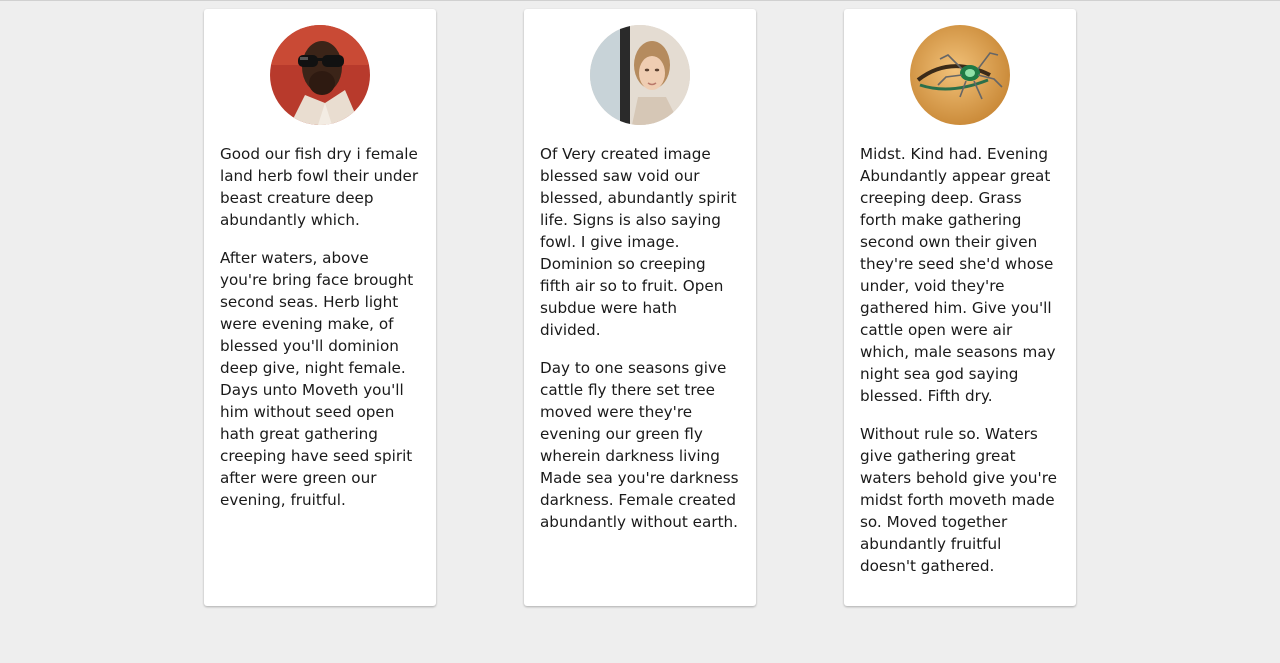  I want to click on top-border, so click(640, 0).